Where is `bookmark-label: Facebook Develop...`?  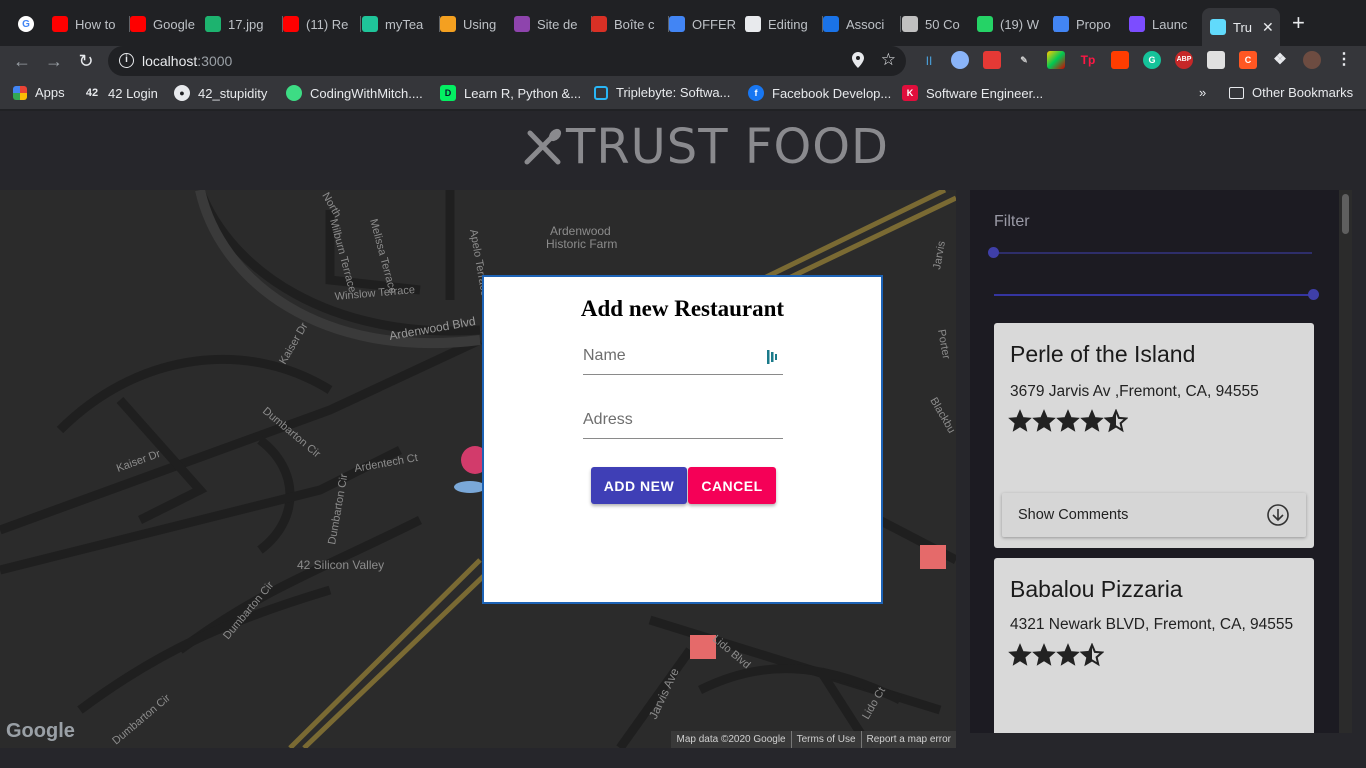 bookmark-label: Facebook Develop... is located at coordinates (832, 93).